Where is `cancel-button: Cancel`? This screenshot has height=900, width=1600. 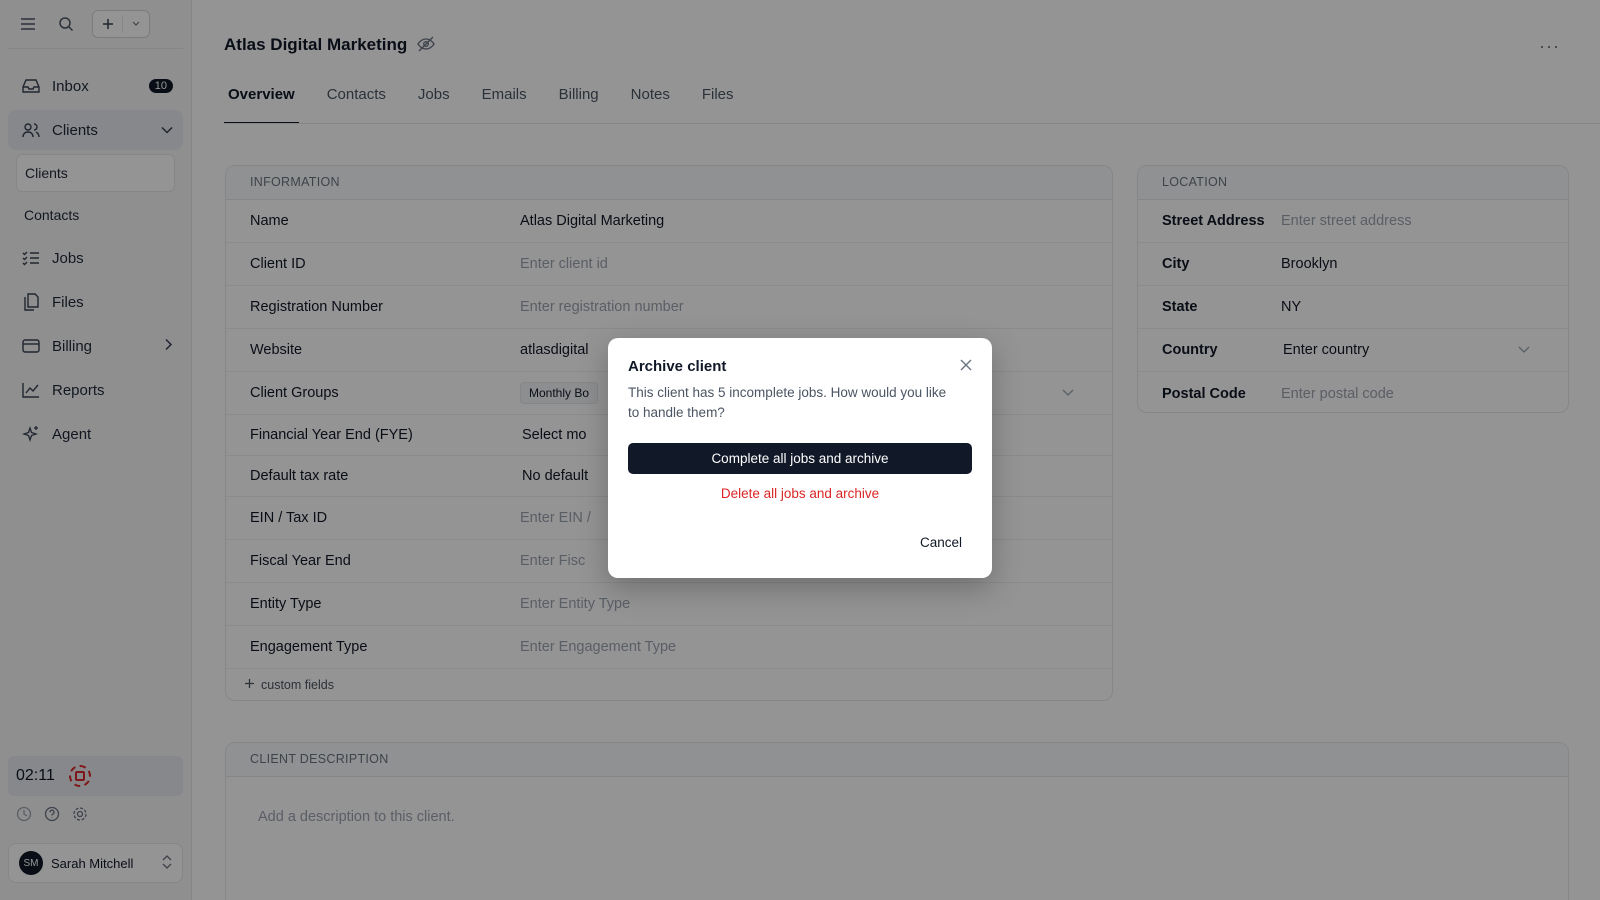
cancel-button: Cancel is located at coordinates (941, 542).